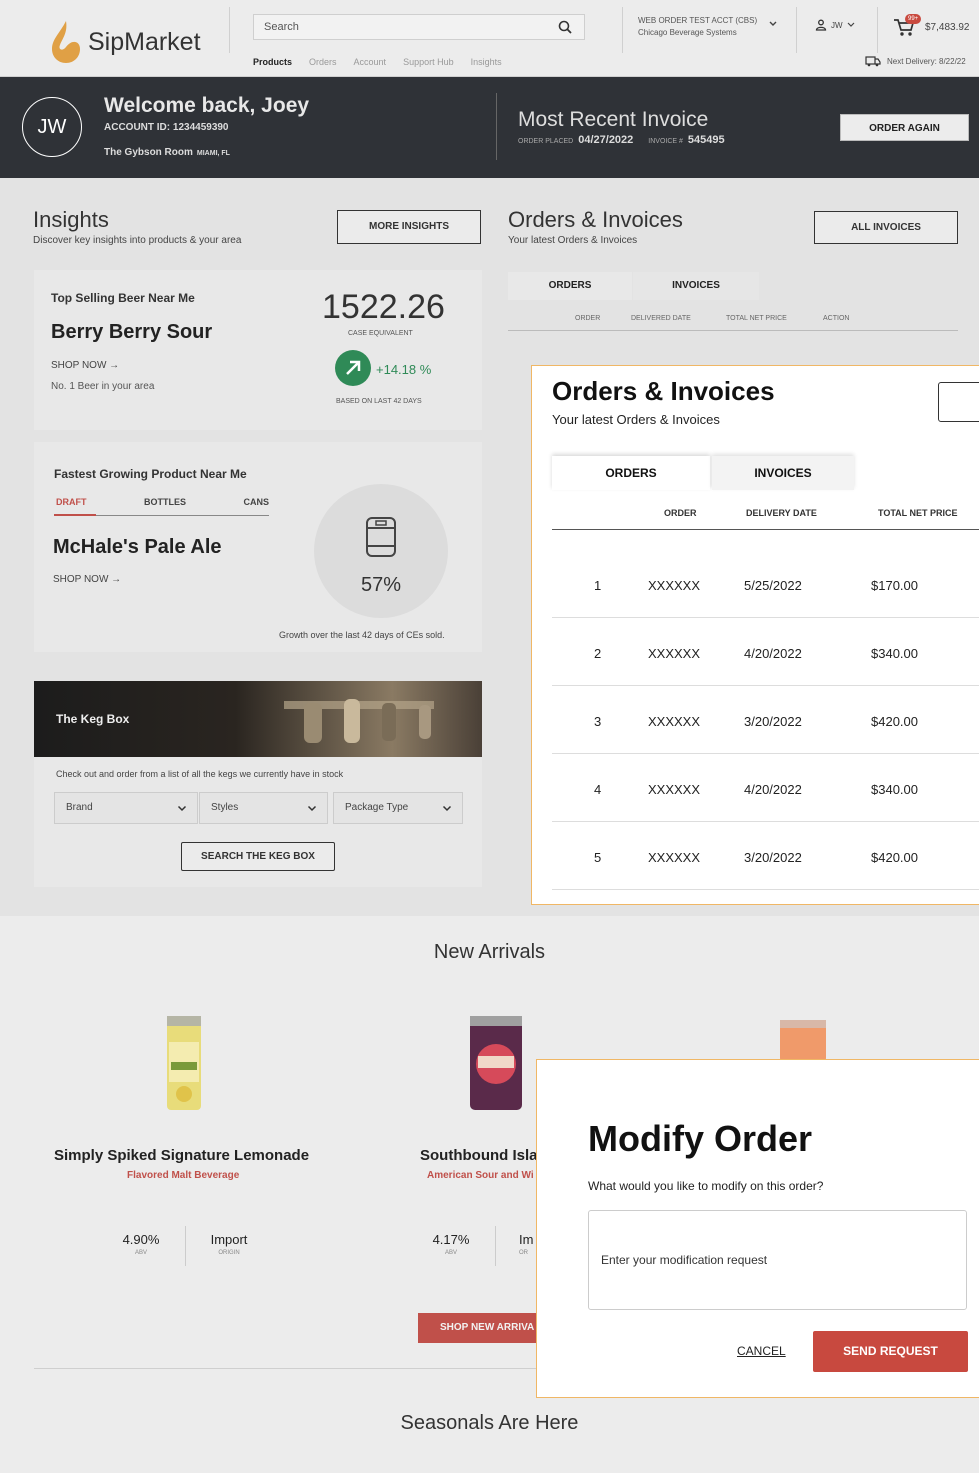 The image size is (979, 1473). Describe the element at coordinates (904, 127) in the screenshot. I see `order-again-button: ORDER AGAIN` at that location.